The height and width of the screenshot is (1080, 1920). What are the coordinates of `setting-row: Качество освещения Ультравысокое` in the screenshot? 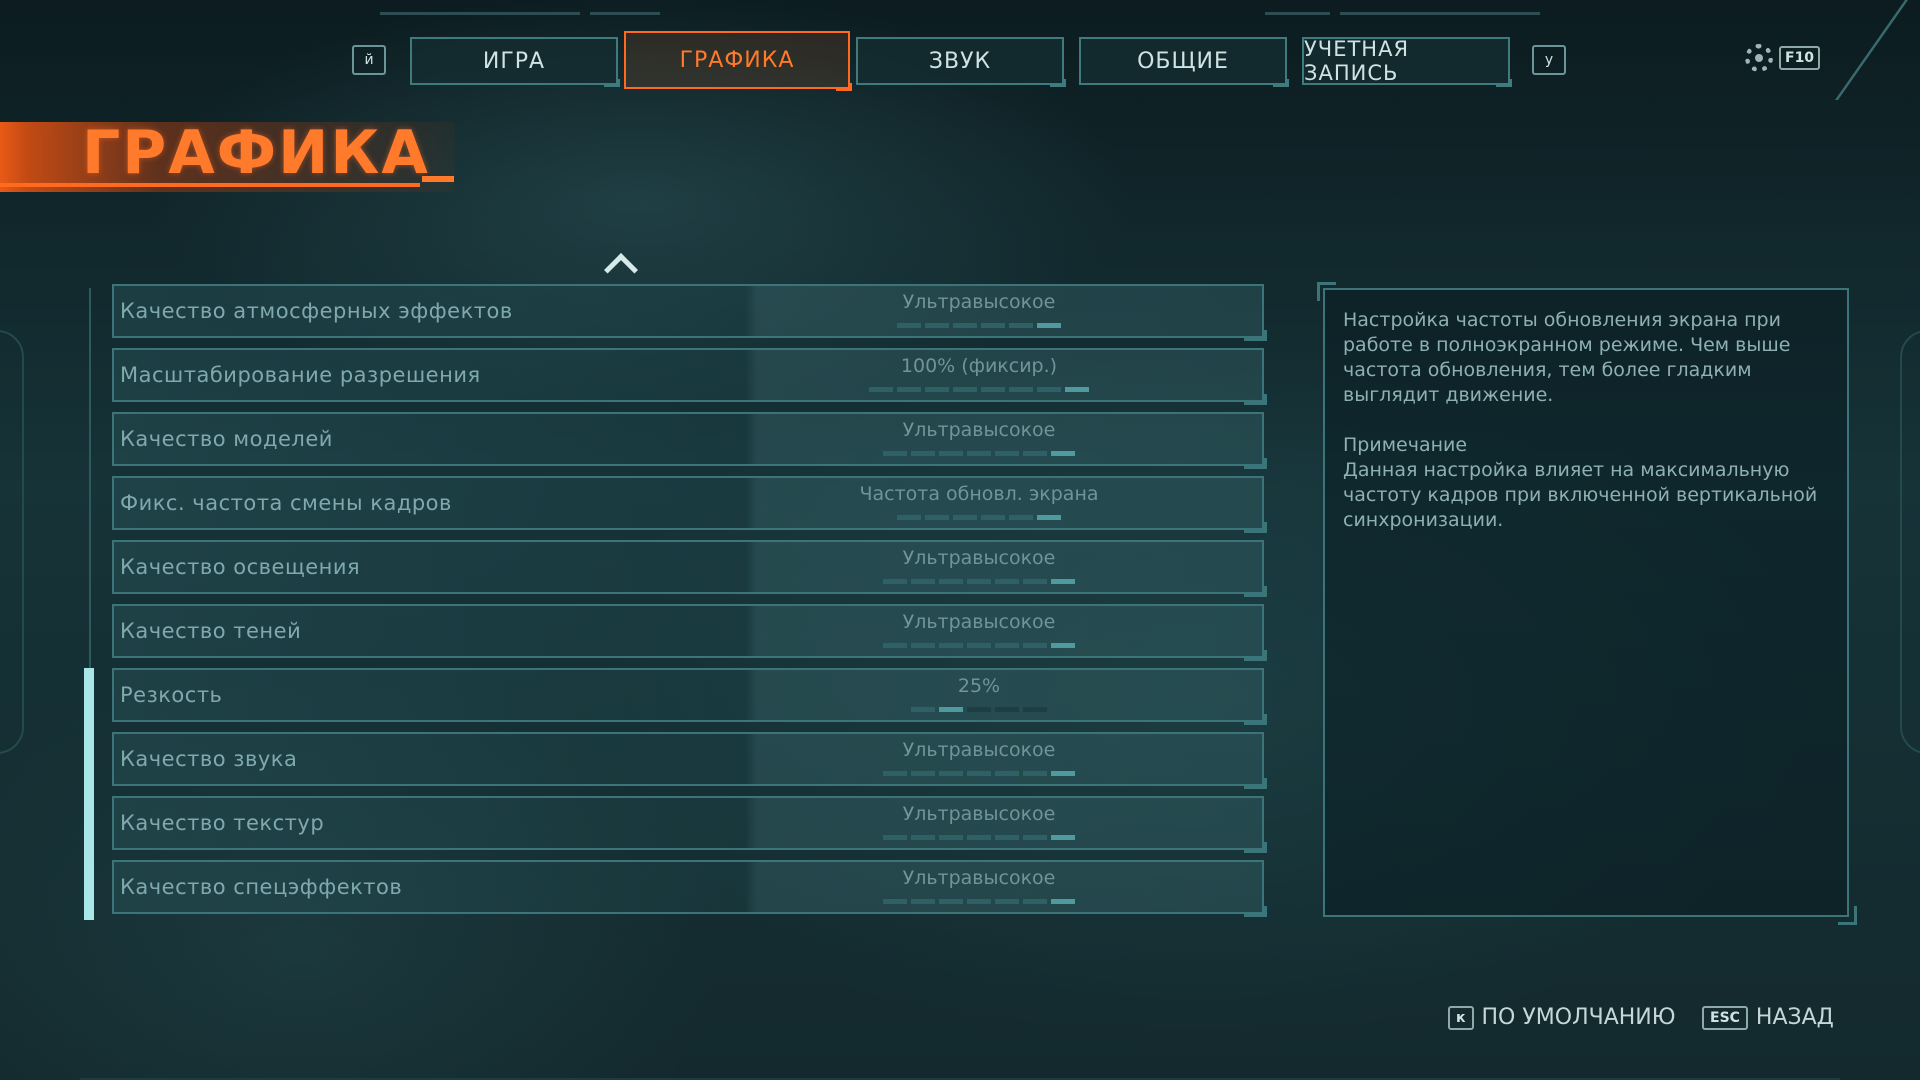 It's located at (689, 568).